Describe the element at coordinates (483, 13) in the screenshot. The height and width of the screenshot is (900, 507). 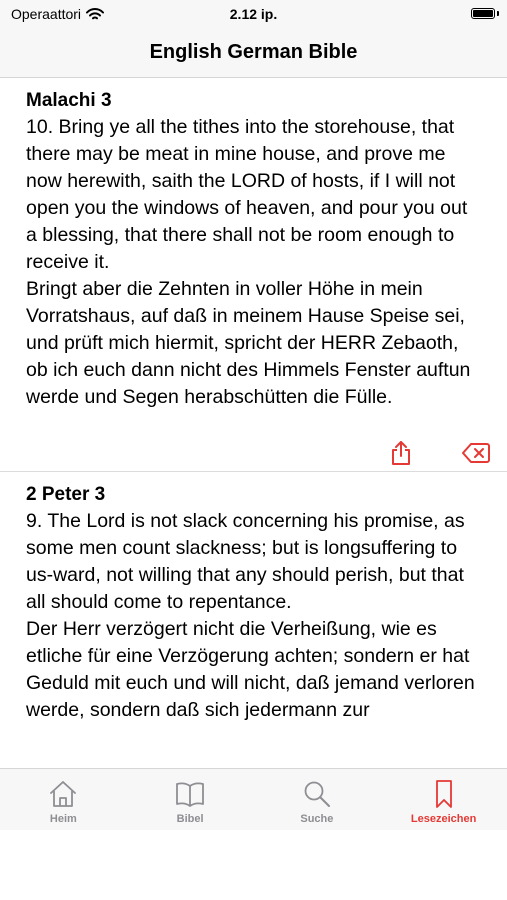
I see `battery-icon` at that location.